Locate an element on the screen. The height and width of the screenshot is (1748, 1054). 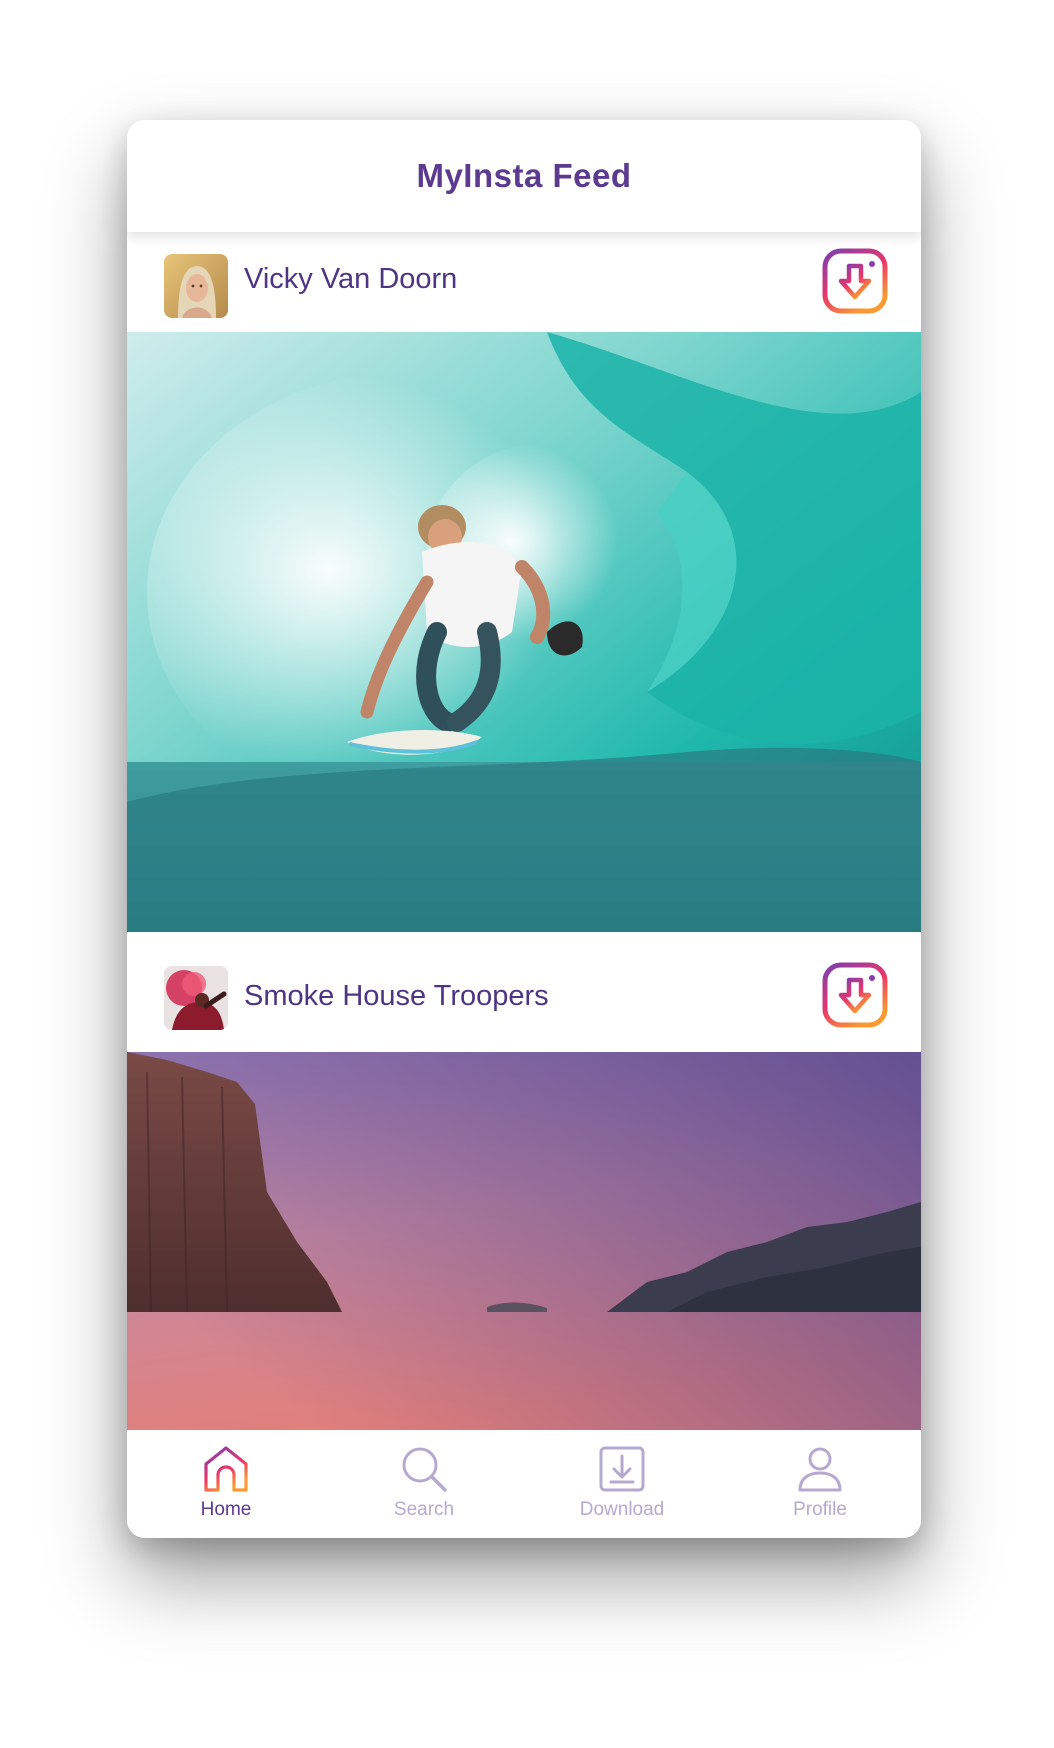
tab-profile: Profile is located at coordinates (820, 1484).